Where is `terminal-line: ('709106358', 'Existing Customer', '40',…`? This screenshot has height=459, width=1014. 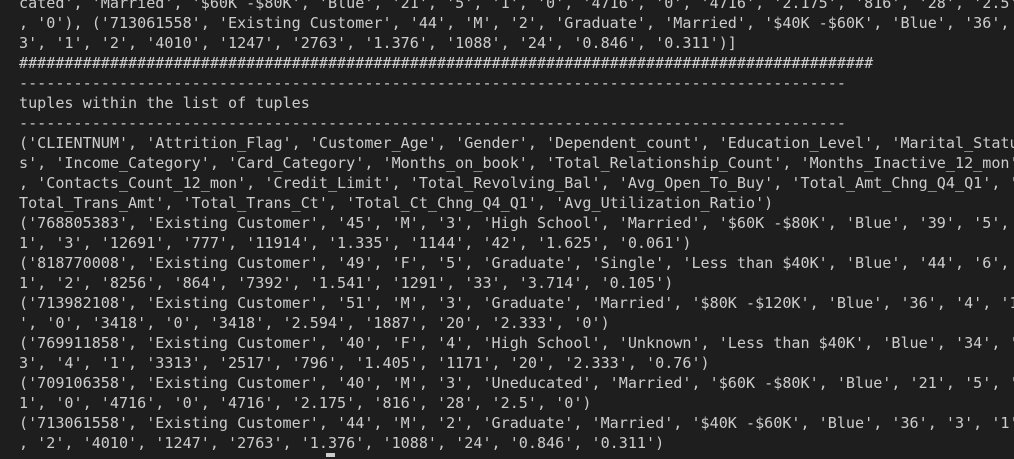 terminal-line: ('709106358', 'Existing Customer', '40',… is located at coordinates (516, 383).